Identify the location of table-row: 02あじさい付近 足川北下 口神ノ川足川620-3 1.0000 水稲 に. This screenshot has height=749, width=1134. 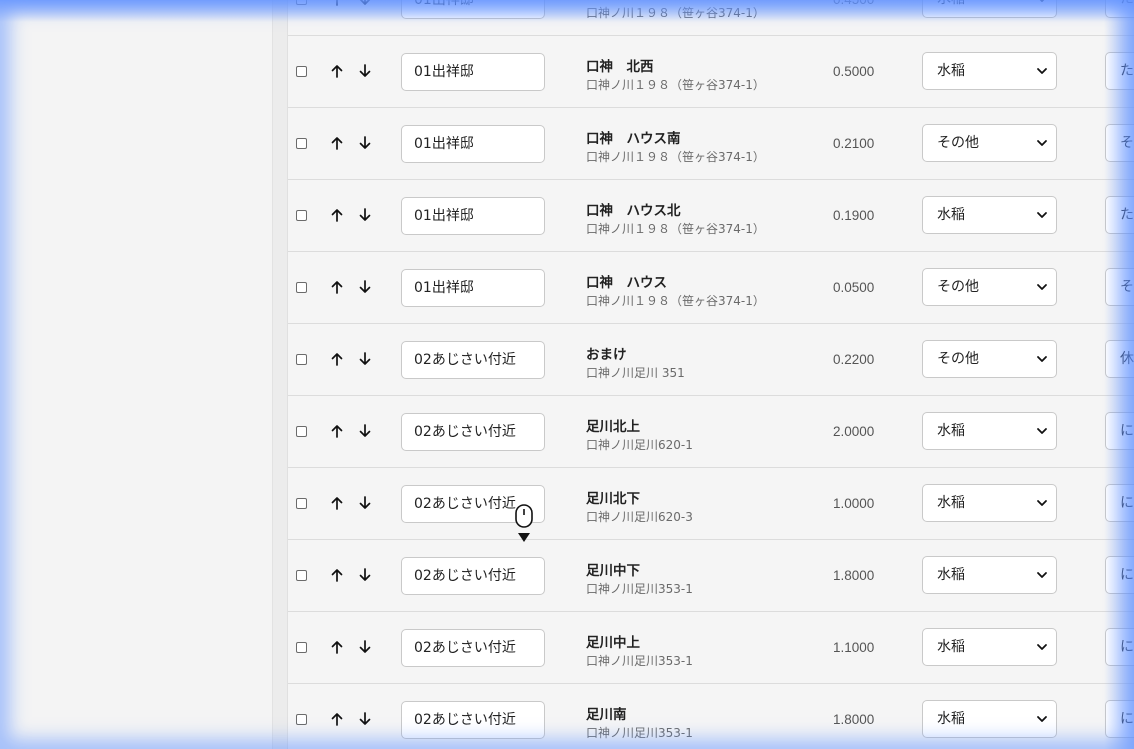
(711, 504).